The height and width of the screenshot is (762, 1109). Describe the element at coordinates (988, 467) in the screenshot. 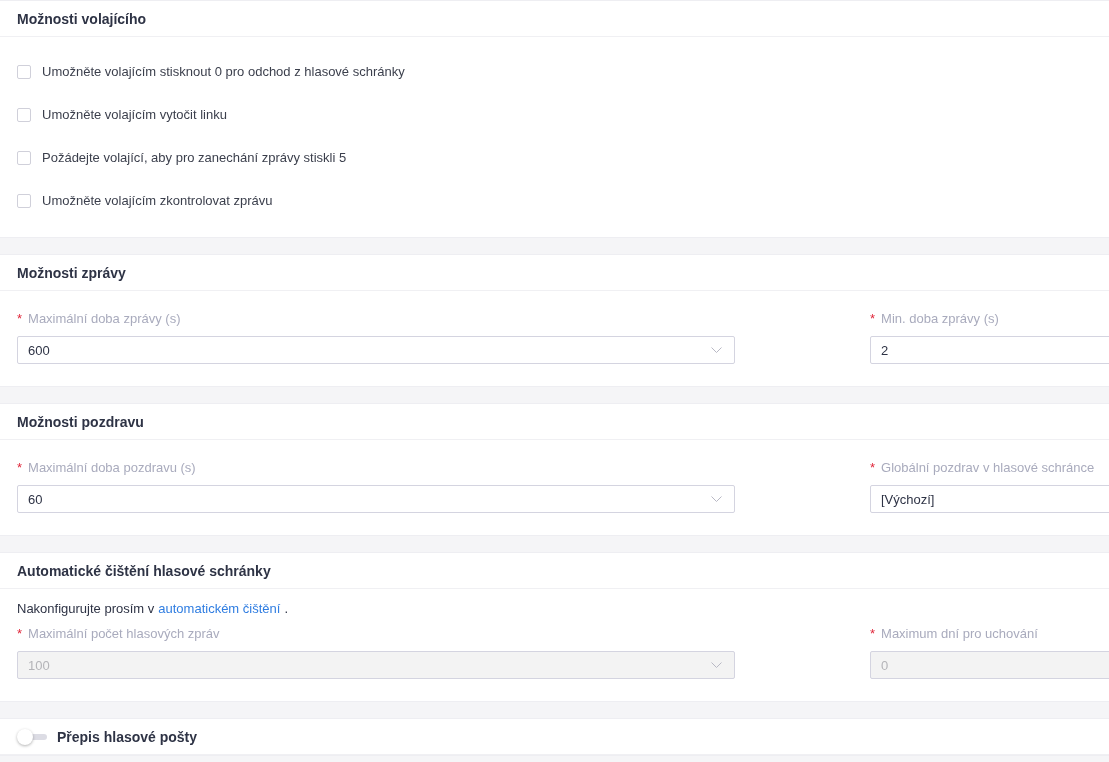

I see `field-label: Globální pozdrav v hlasové schránce` at that location.